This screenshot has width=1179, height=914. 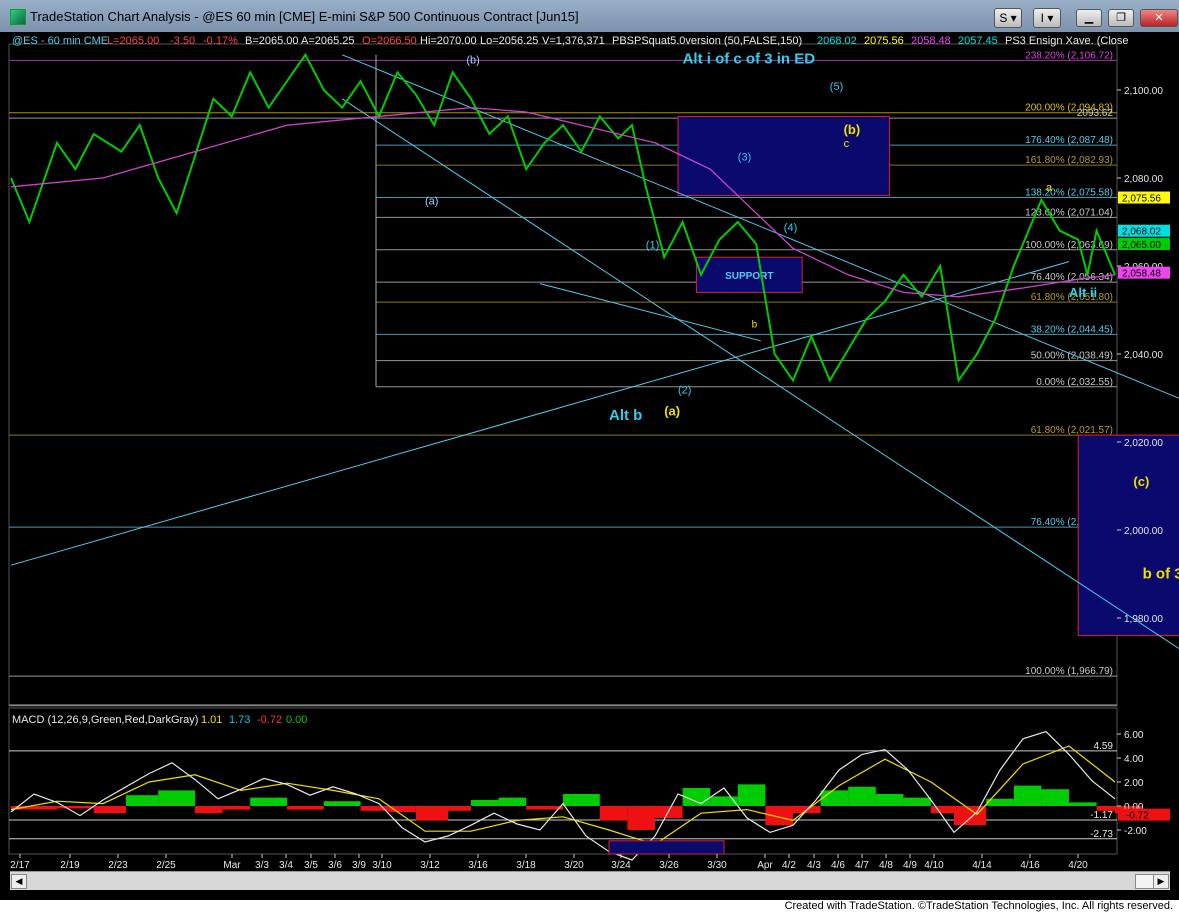 What do you see at coordinates (1069, 160) in the screenshot?
I see `fib-label: 161.80% (2,082.93)` at bounding box center [1069, 160].